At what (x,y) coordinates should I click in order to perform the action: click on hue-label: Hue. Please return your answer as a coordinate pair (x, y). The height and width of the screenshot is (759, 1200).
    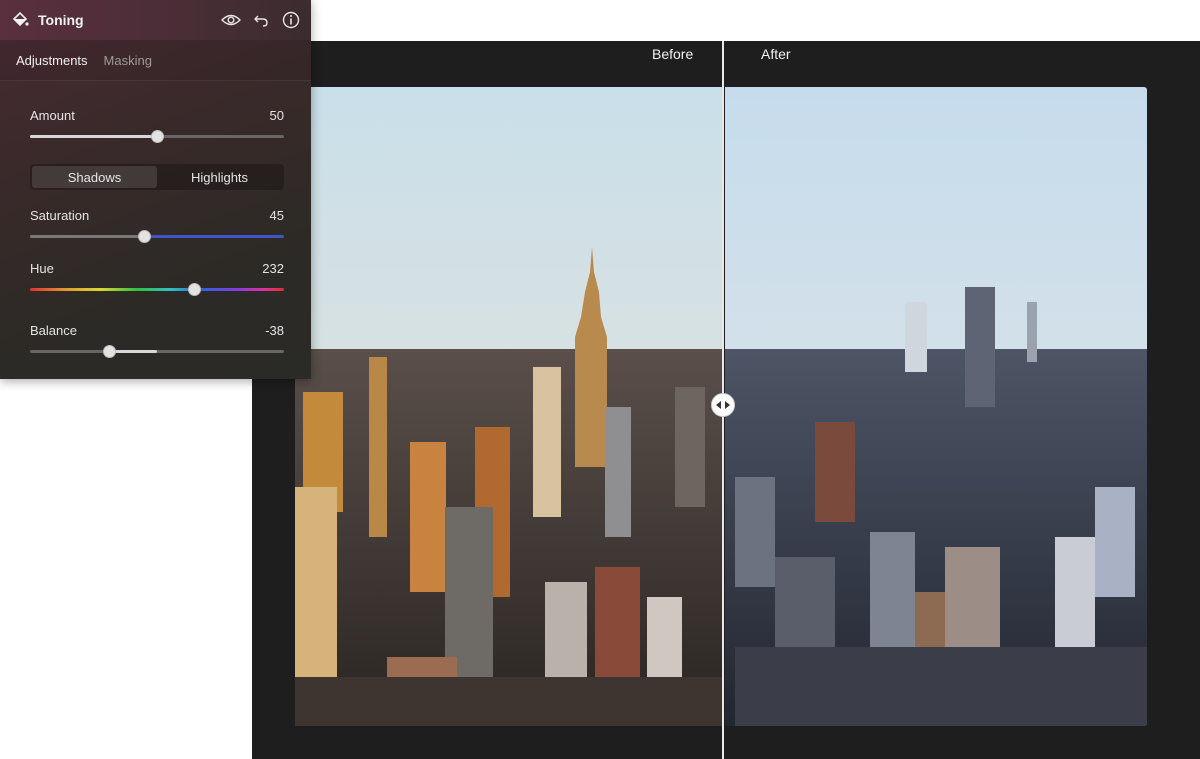
    Looking at the image, I should click on (42, 268).